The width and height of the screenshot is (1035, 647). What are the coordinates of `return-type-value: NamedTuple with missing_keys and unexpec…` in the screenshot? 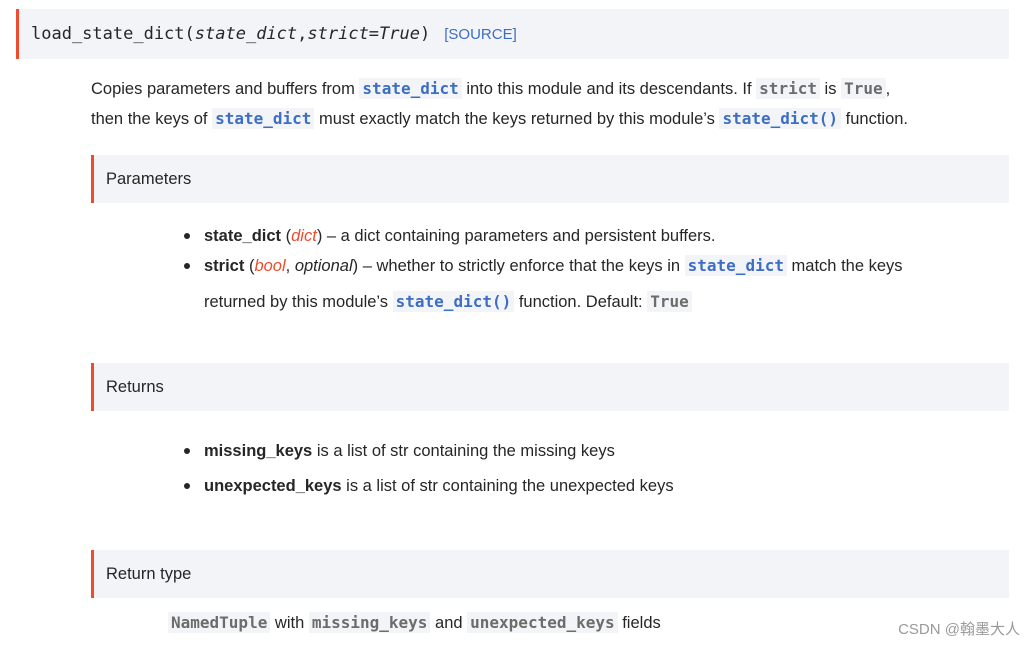 It's located at (414, 622).